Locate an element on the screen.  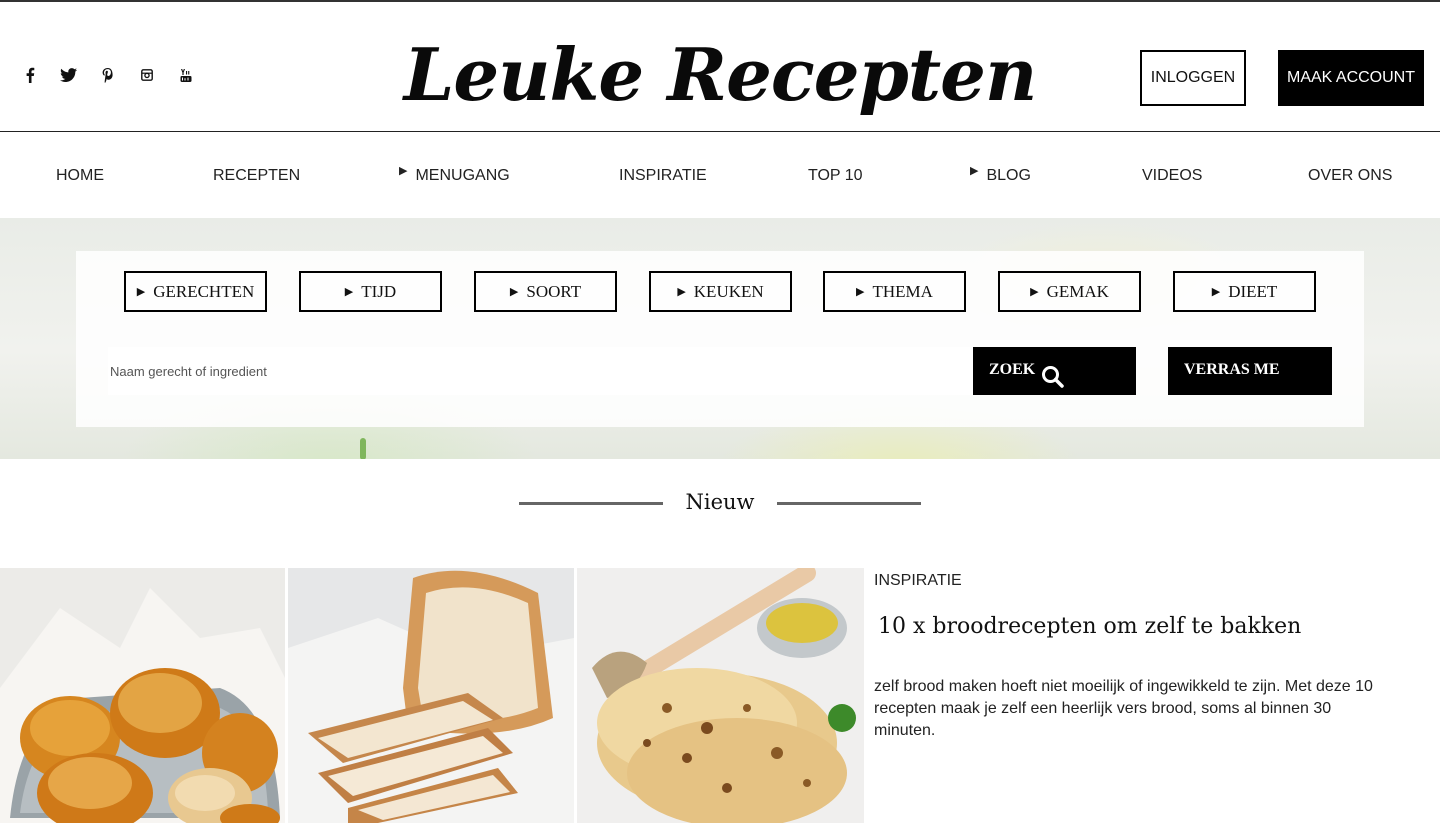
nav-item-videos: VIDEOS is located at coordinates (1172, 176).